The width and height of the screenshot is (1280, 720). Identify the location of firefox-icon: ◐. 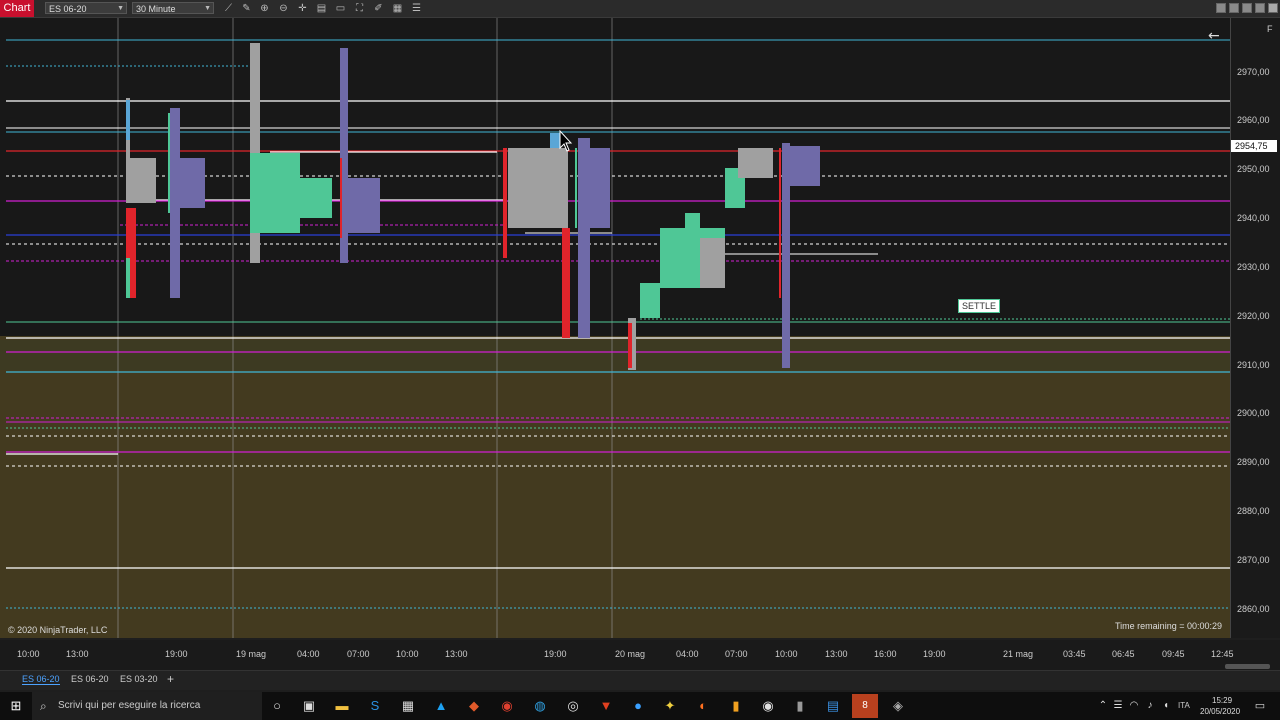
(703, 706).